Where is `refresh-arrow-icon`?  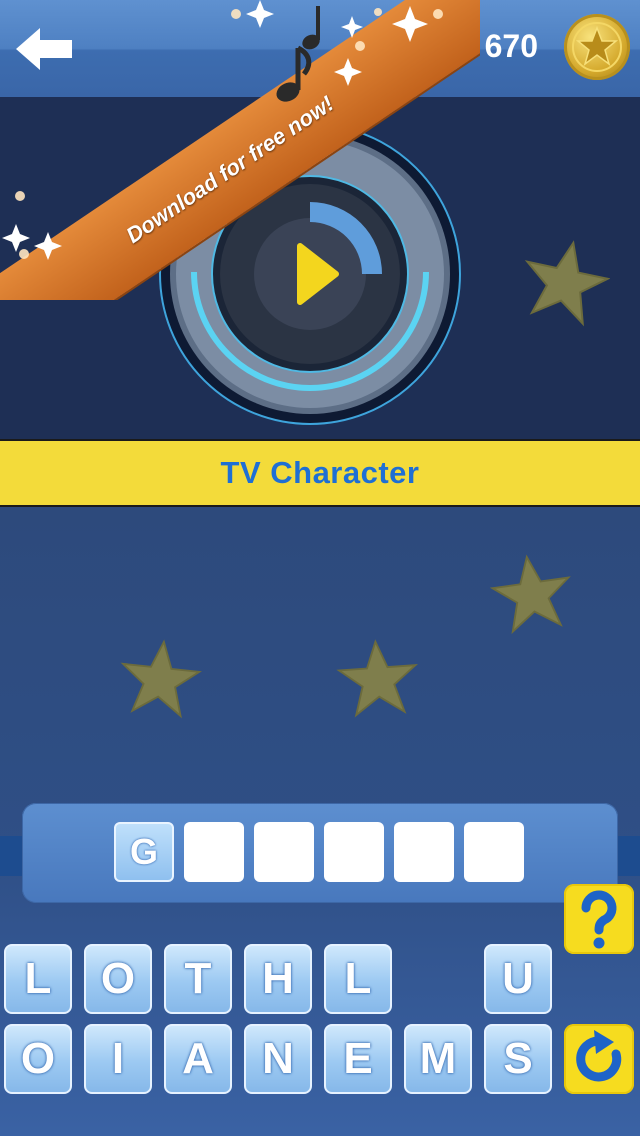 refresh-arrow-icon is located at coordinates (599, 1056).